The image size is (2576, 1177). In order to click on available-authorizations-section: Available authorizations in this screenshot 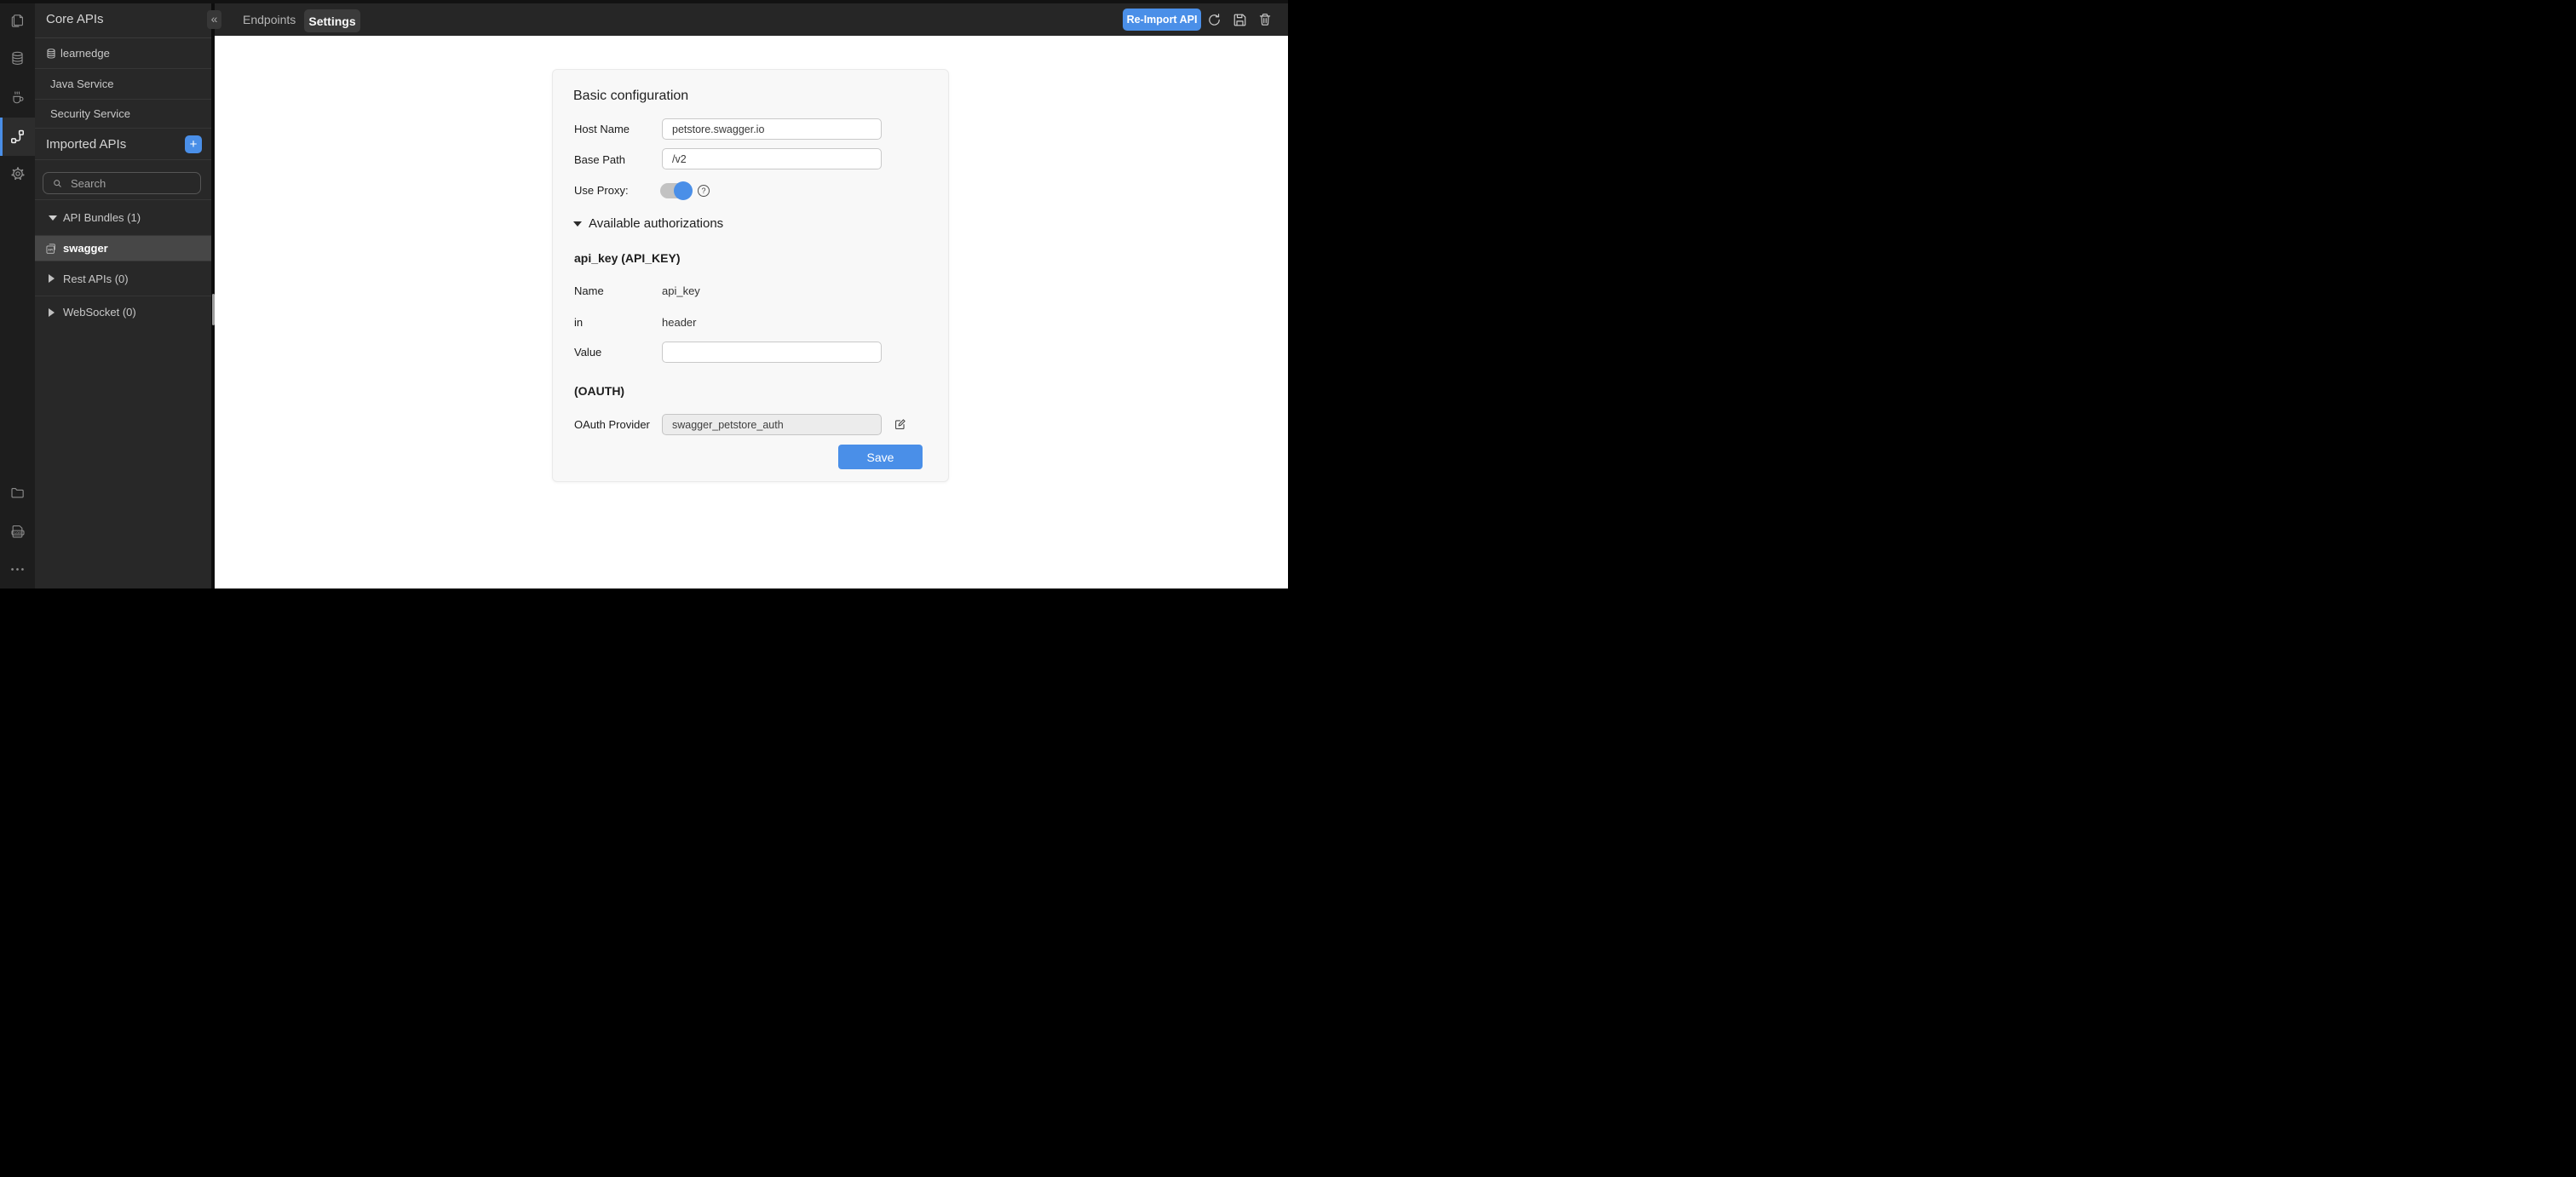, I will do `click(648, 223)`.